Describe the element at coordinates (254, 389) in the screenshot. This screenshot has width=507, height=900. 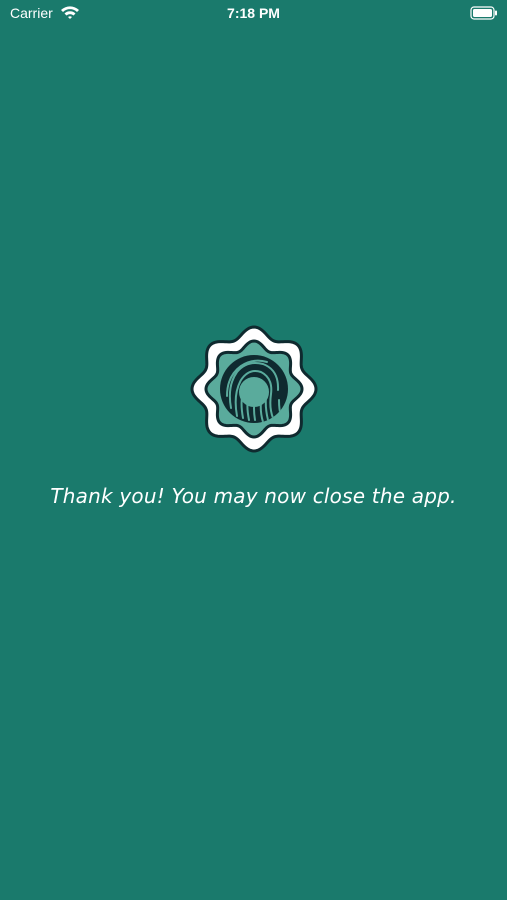
I see `fingerprint-badge-icon` at that location.